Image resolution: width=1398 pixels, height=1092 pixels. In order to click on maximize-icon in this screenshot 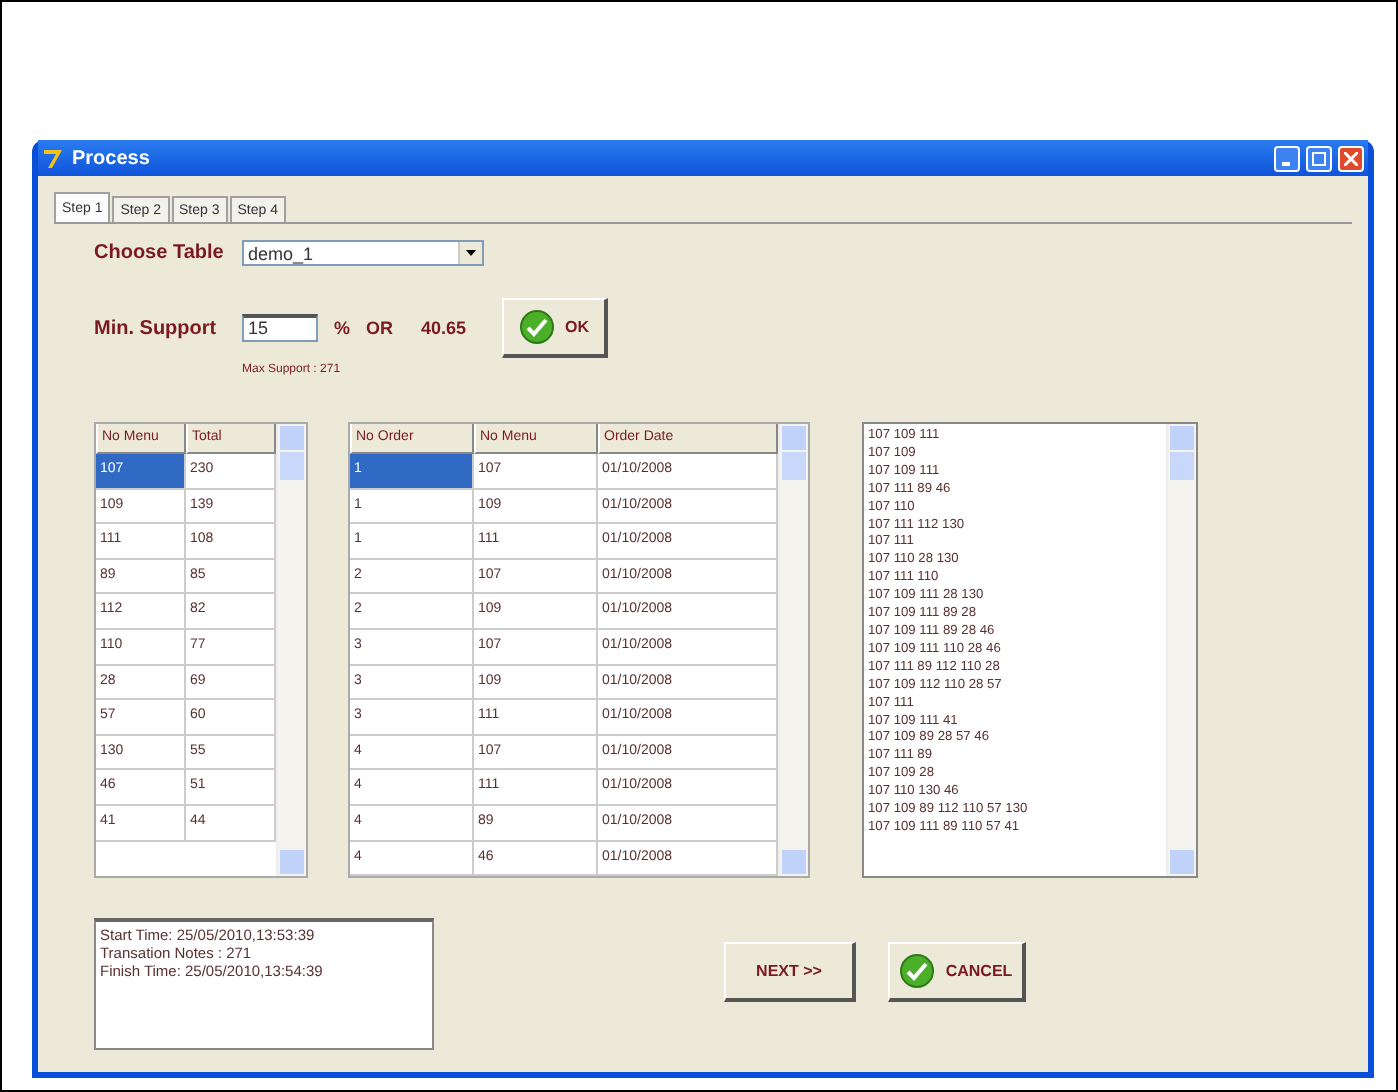, I will do `click(1319, 158)`.